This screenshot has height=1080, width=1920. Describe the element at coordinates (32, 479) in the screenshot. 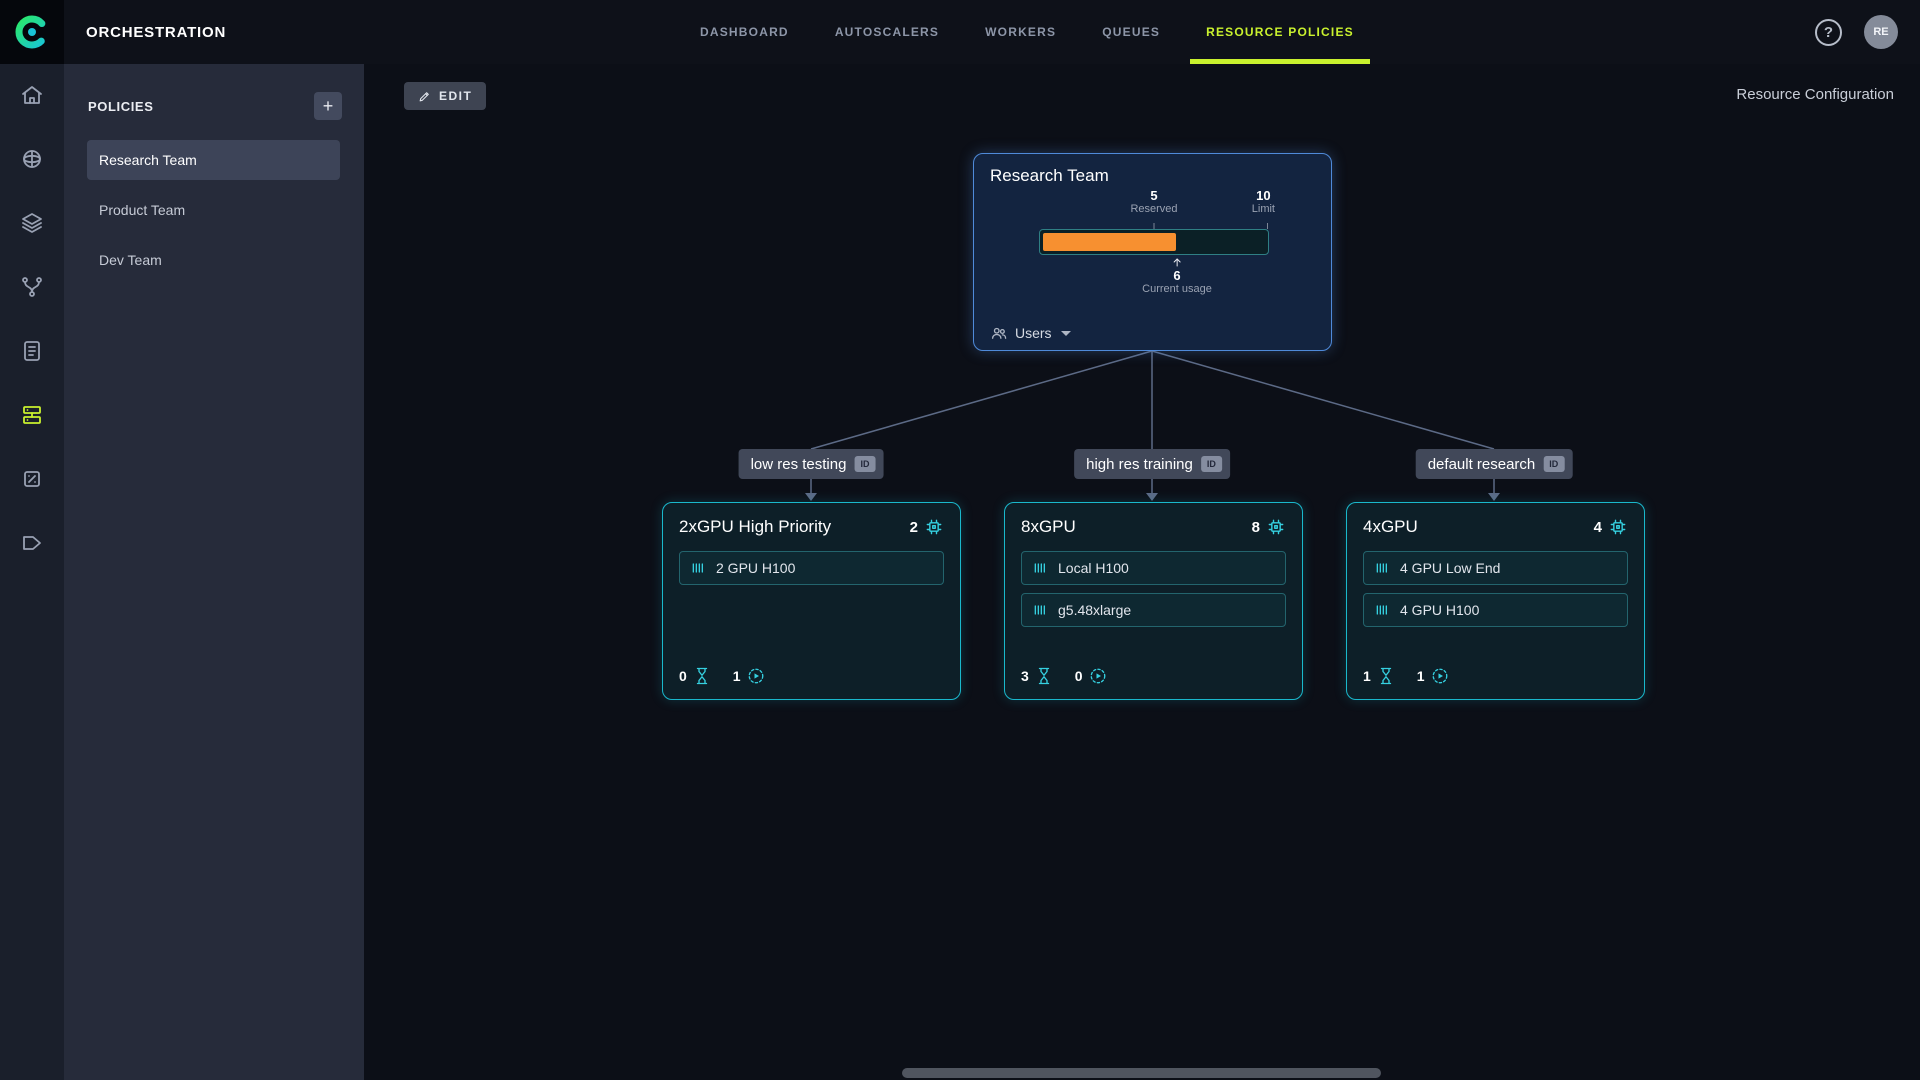

I see `models-icon` at that location.